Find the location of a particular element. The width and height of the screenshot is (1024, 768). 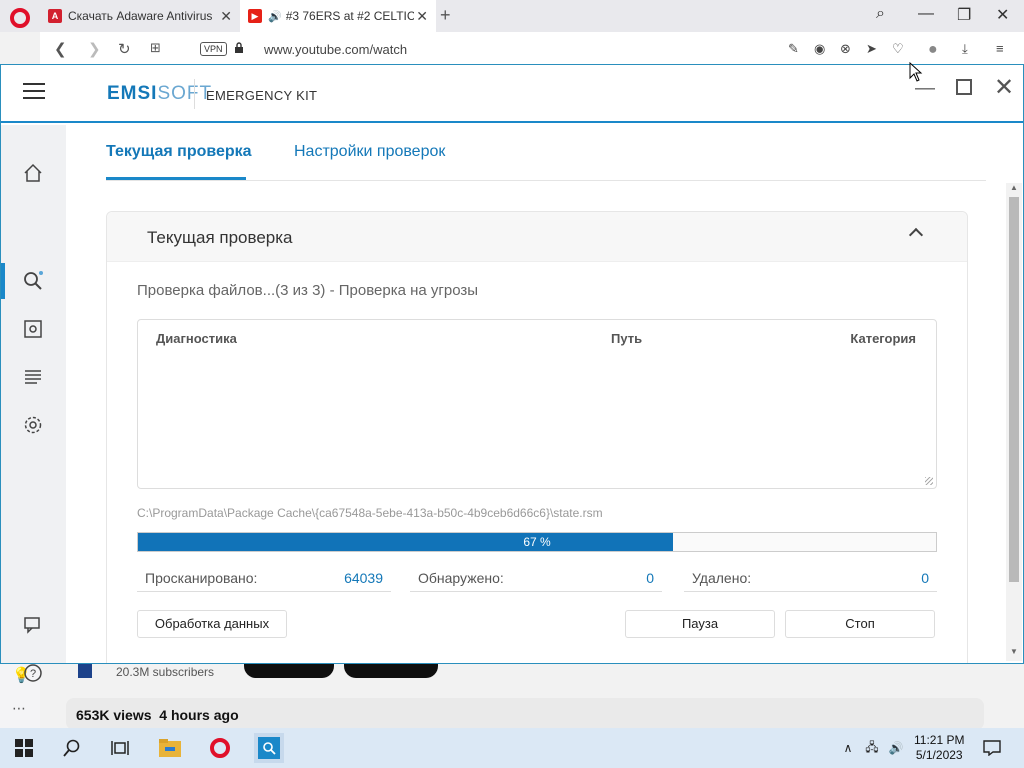

product-name: EMERGENCY KIT is located at coordinates (262, 95).